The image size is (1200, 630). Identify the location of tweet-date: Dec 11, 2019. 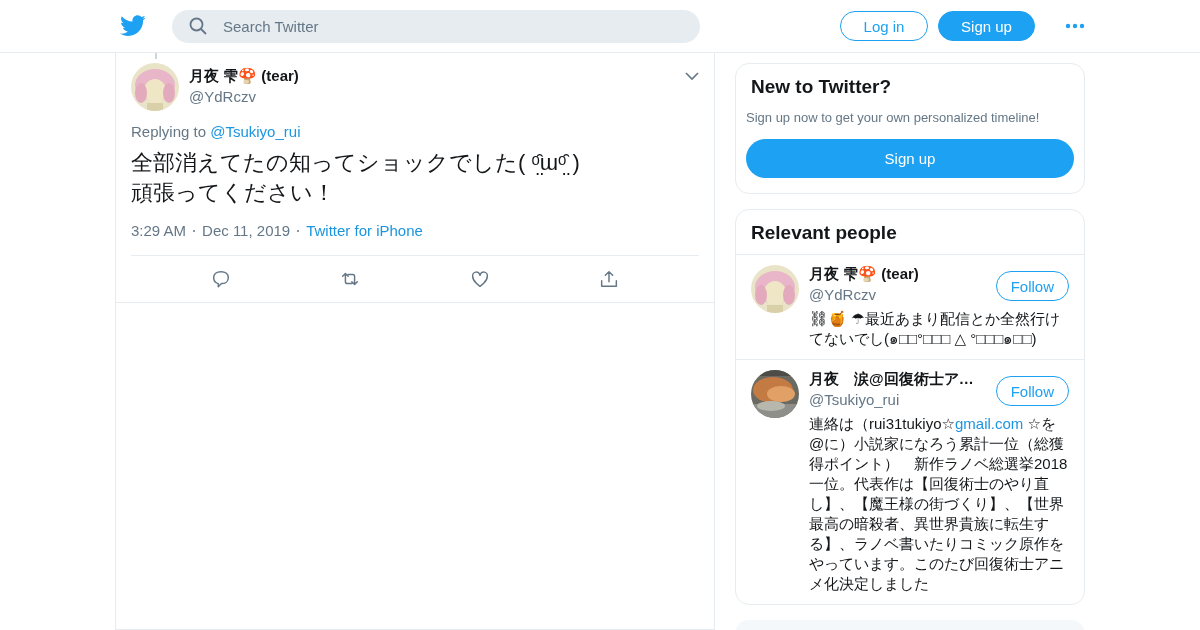
(246, 230).